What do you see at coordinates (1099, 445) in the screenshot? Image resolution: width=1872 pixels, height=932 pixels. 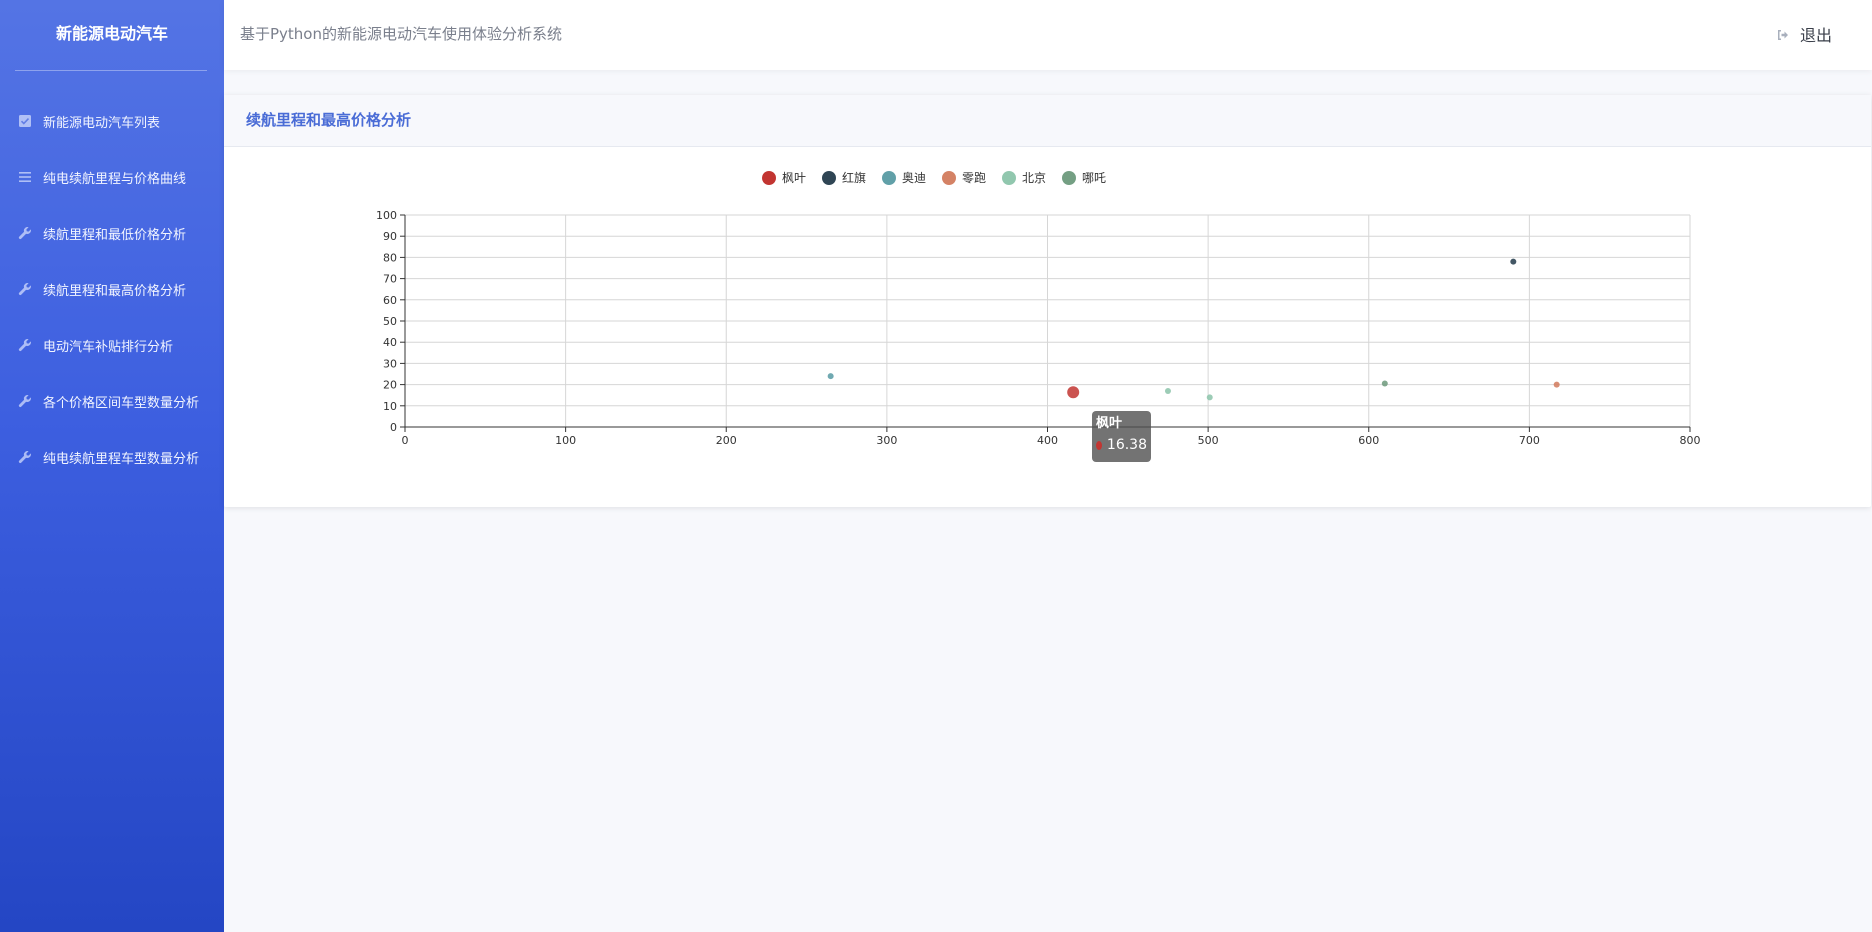 I see `tooltip-series-dot` at bounding box center [1099, 445].